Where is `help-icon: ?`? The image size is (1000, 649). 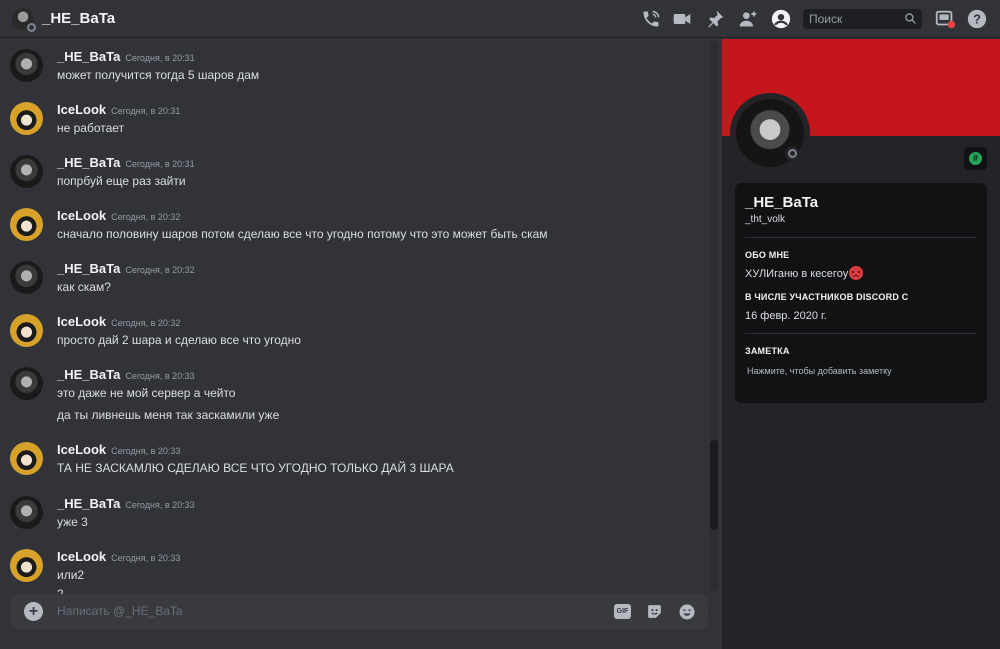
help-icon: ? is located at coordinates (977, 19).